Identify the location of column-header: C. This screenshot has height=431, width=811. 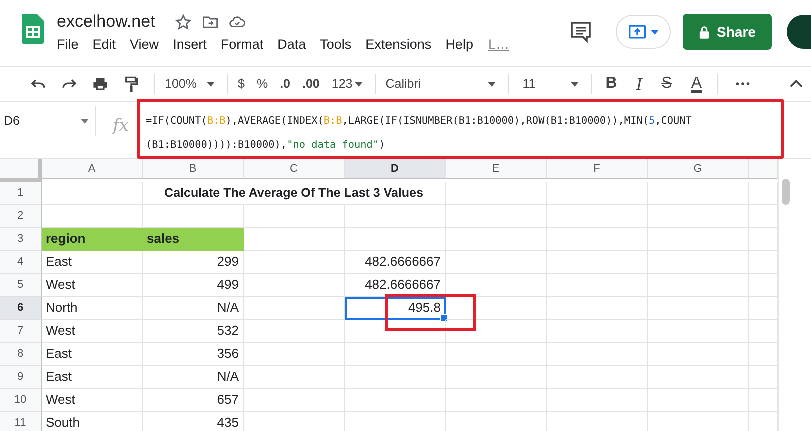
(294, 169).